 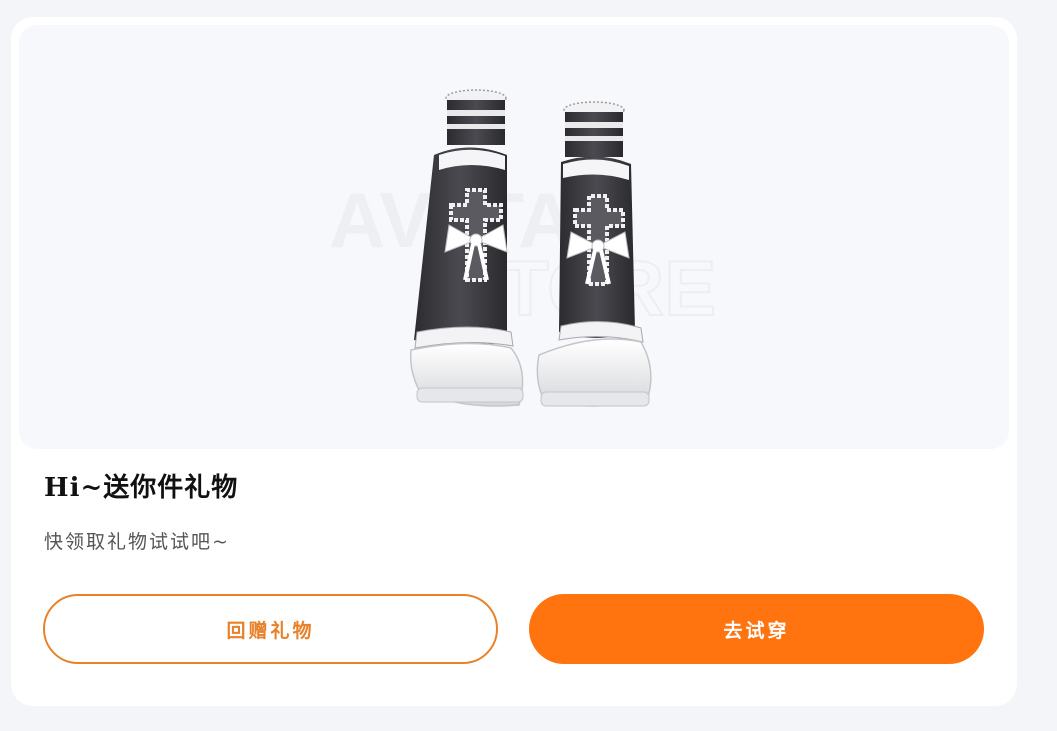 What do you see at coordinates (529, 245) in the screenshot?
I see `boots-image` at bounding box center [529, 245].